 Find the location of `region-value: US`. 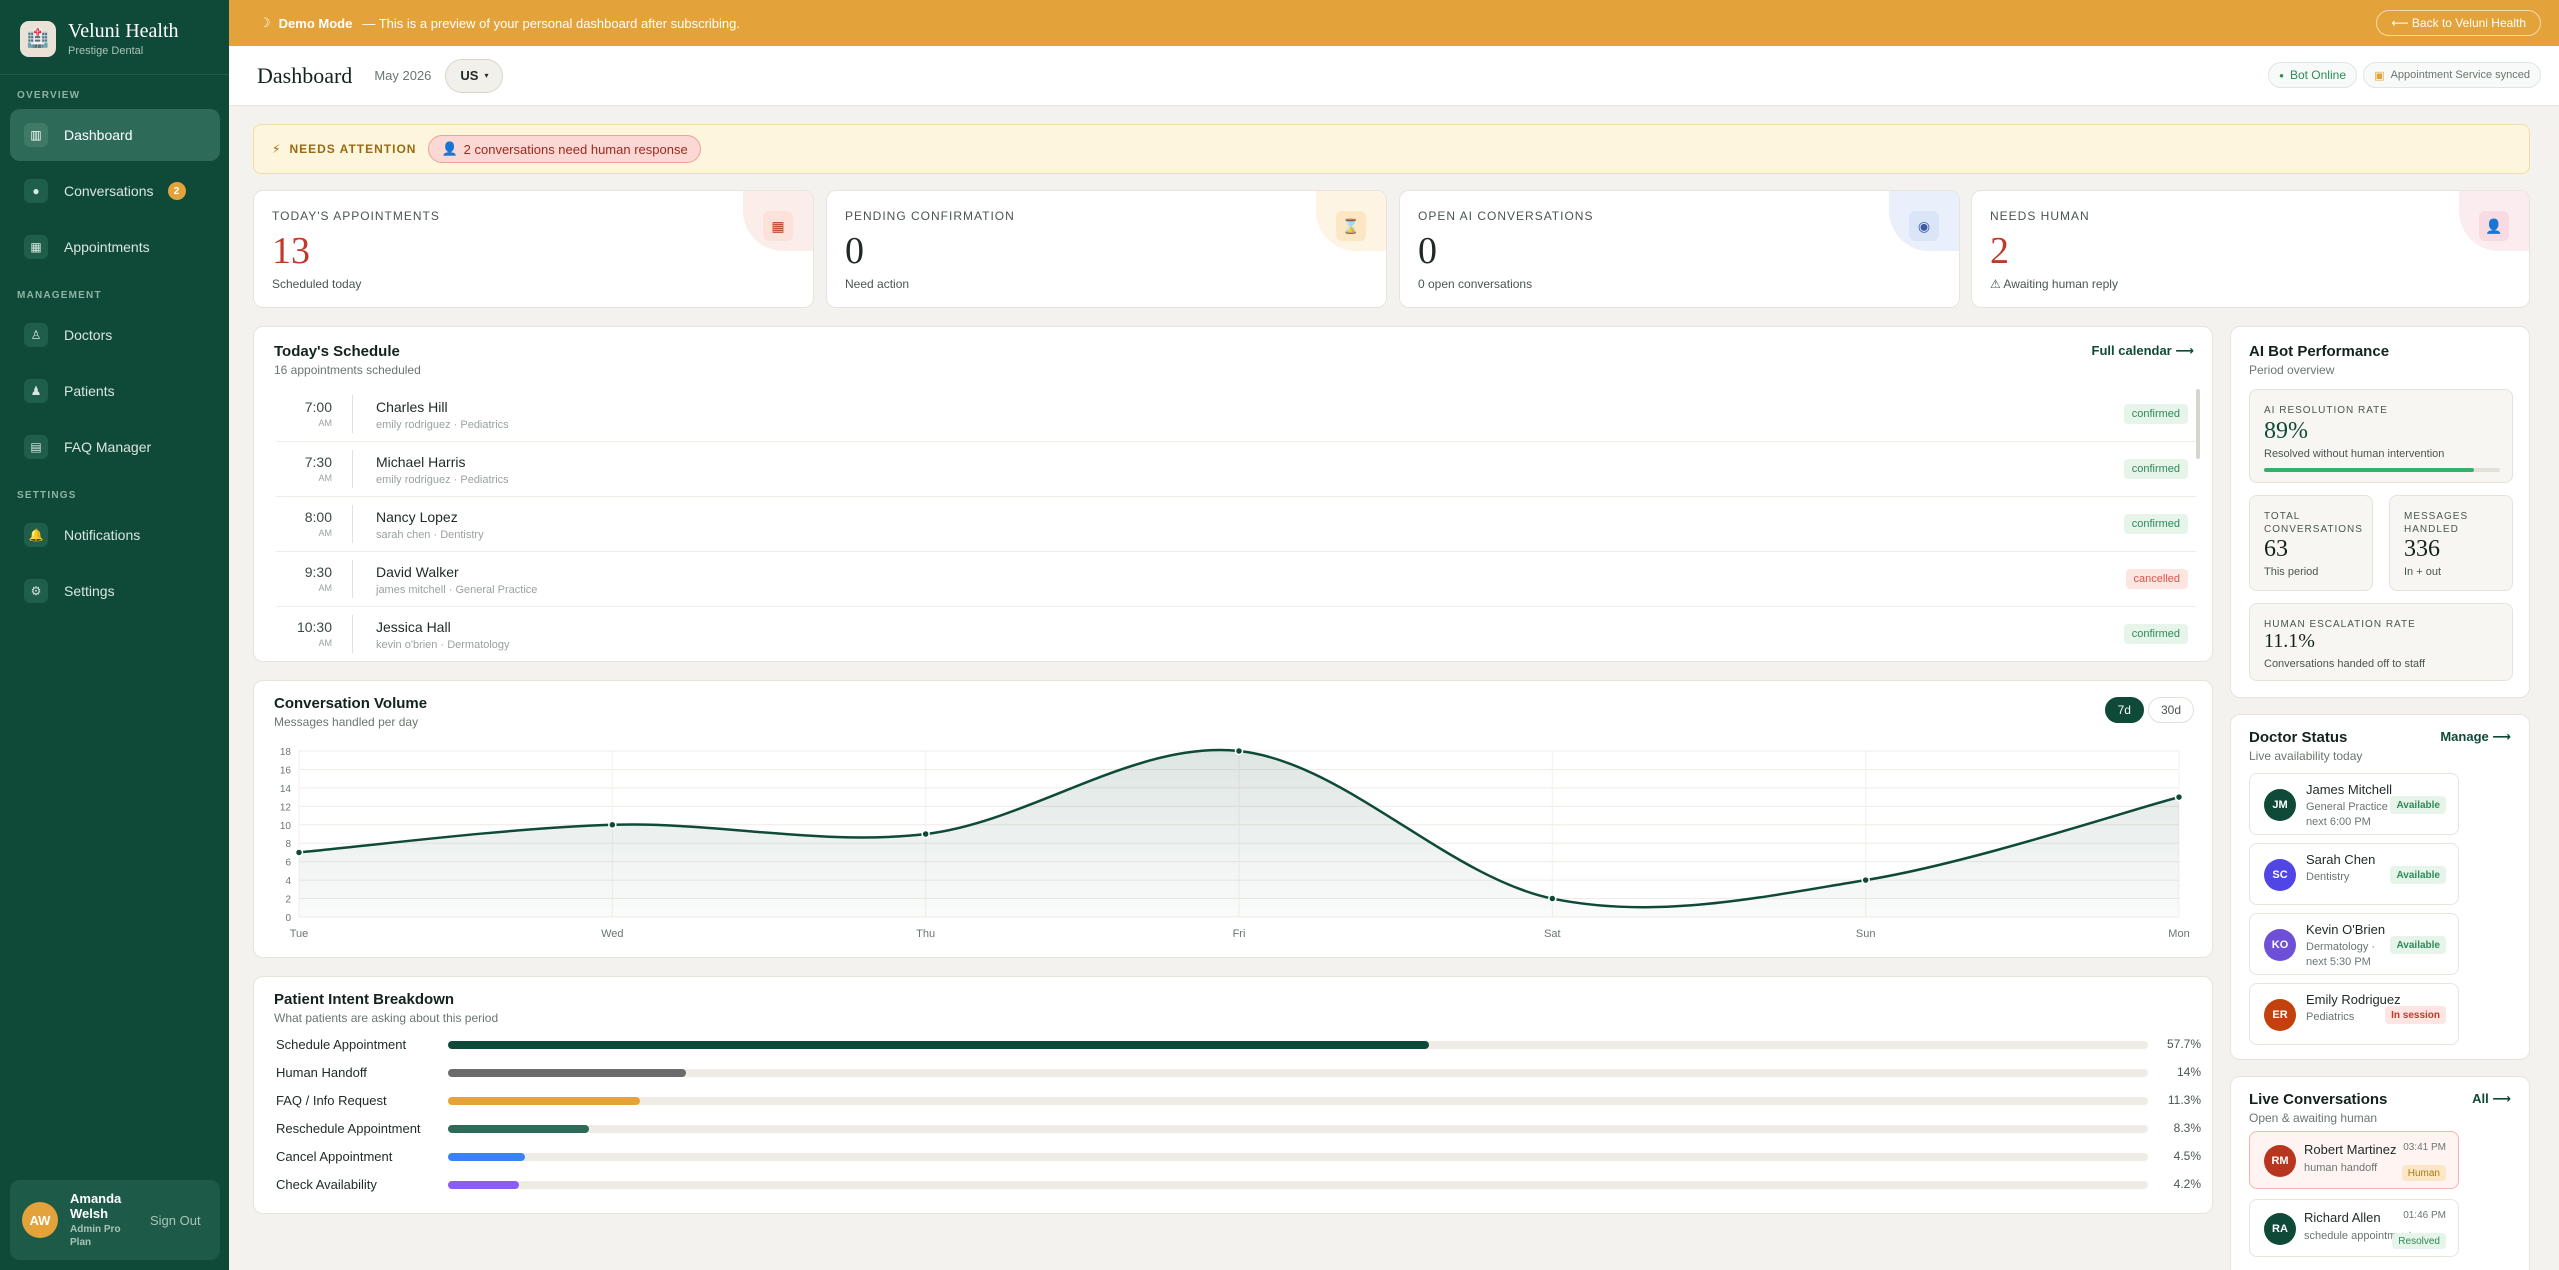

region-value: US is located at coordinates (469, 75).